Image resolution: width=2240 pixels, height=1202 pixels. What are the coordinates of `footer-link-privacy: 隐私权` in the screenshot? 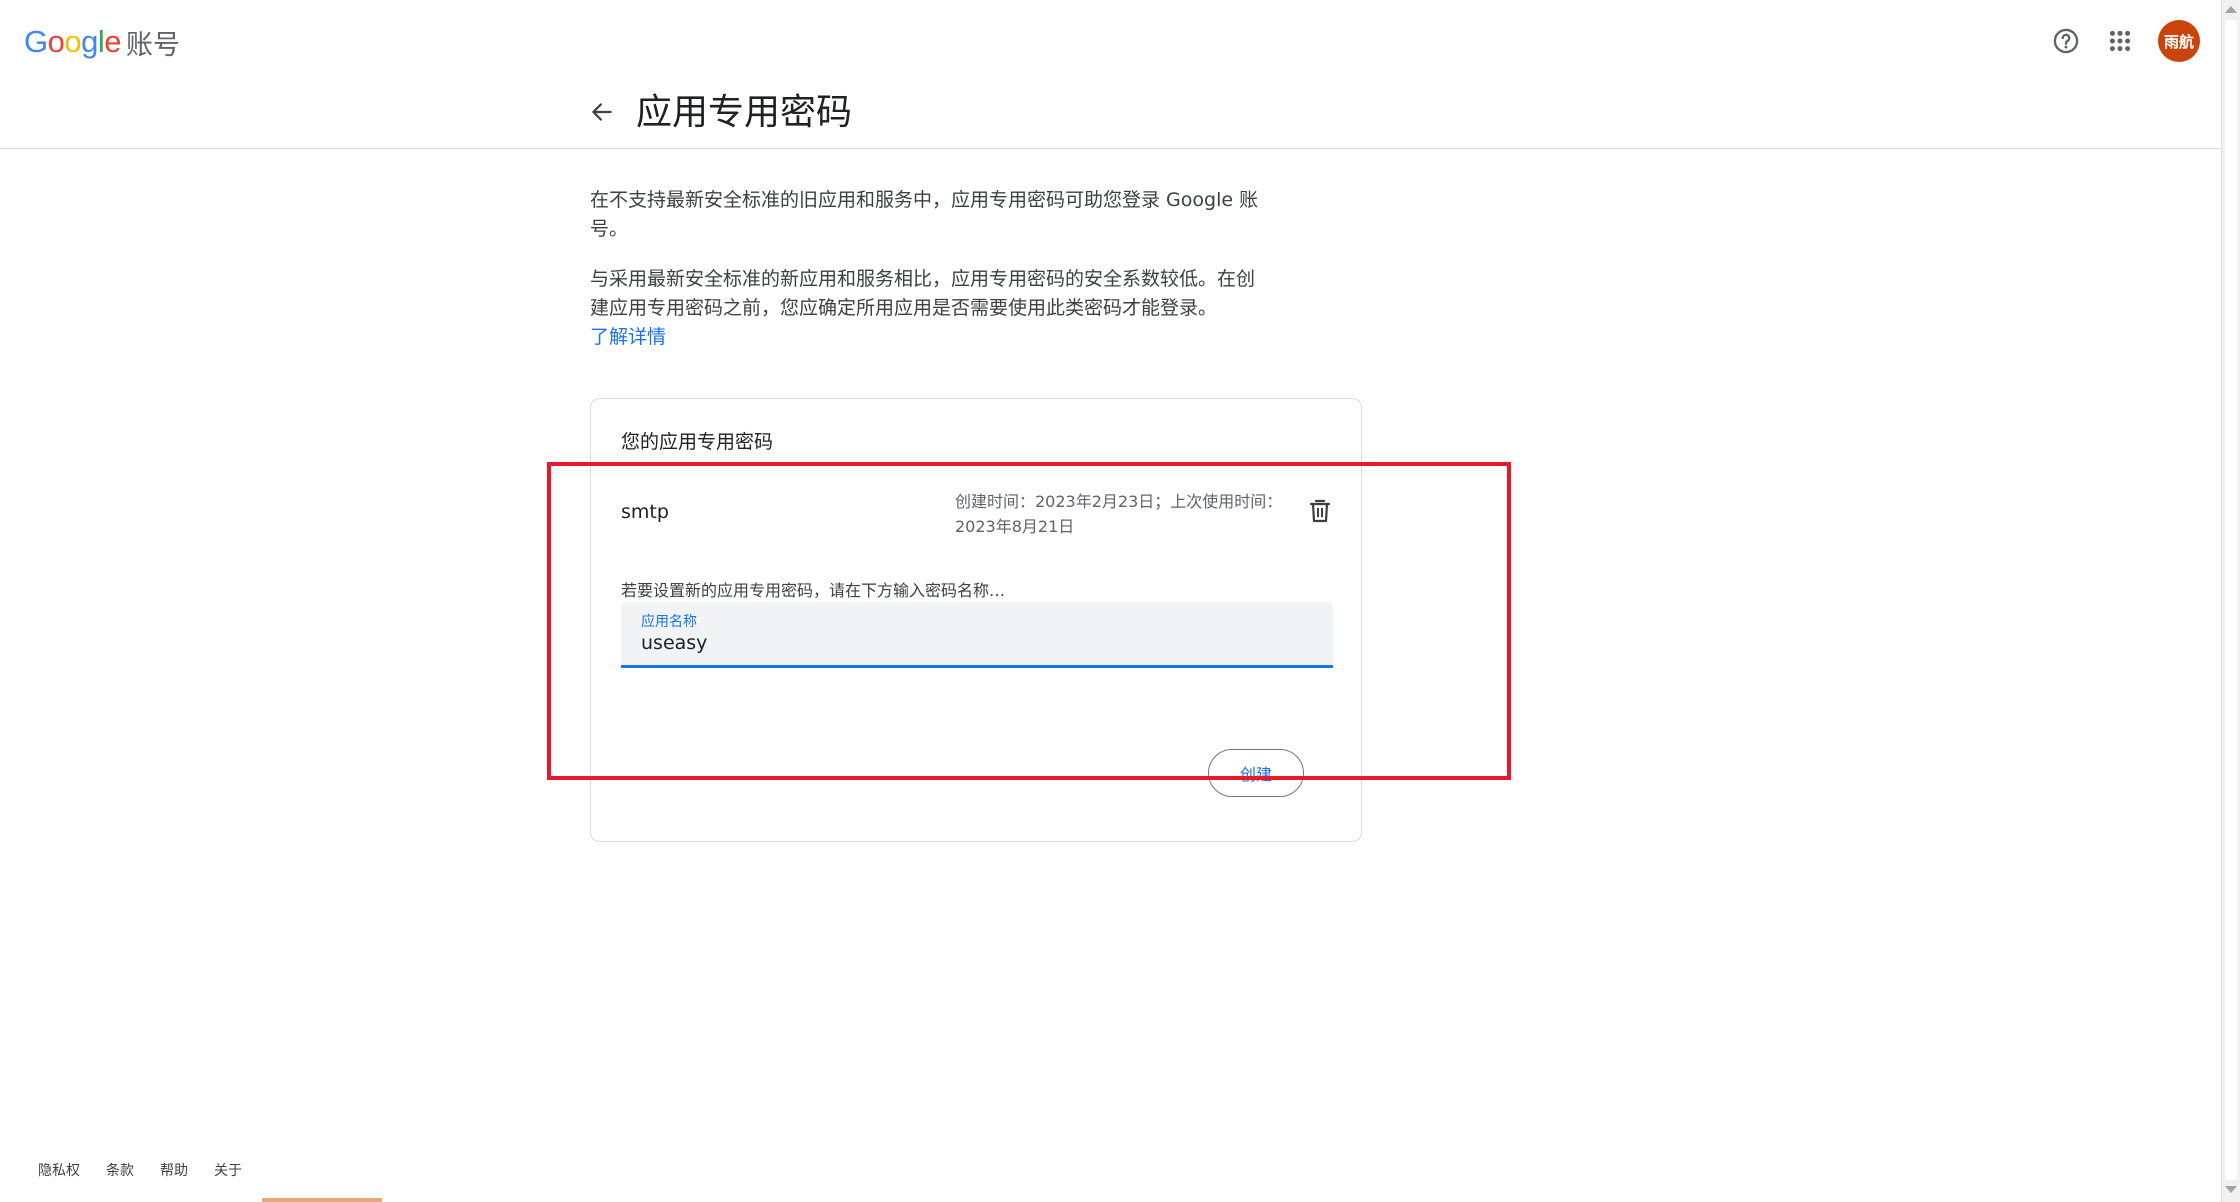 It's located at (59, 1170).